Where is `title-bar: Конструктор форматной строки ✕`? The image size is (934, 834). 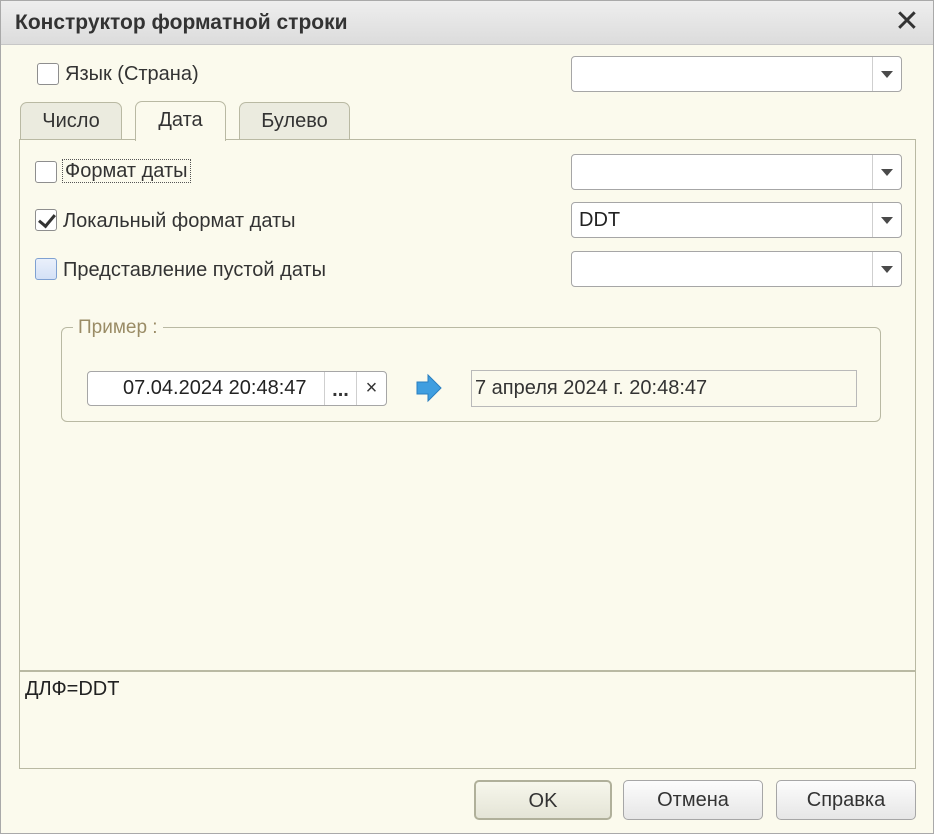
title-bar: Конструктор форматной строки ✕ is located at coordinates (467, 23).